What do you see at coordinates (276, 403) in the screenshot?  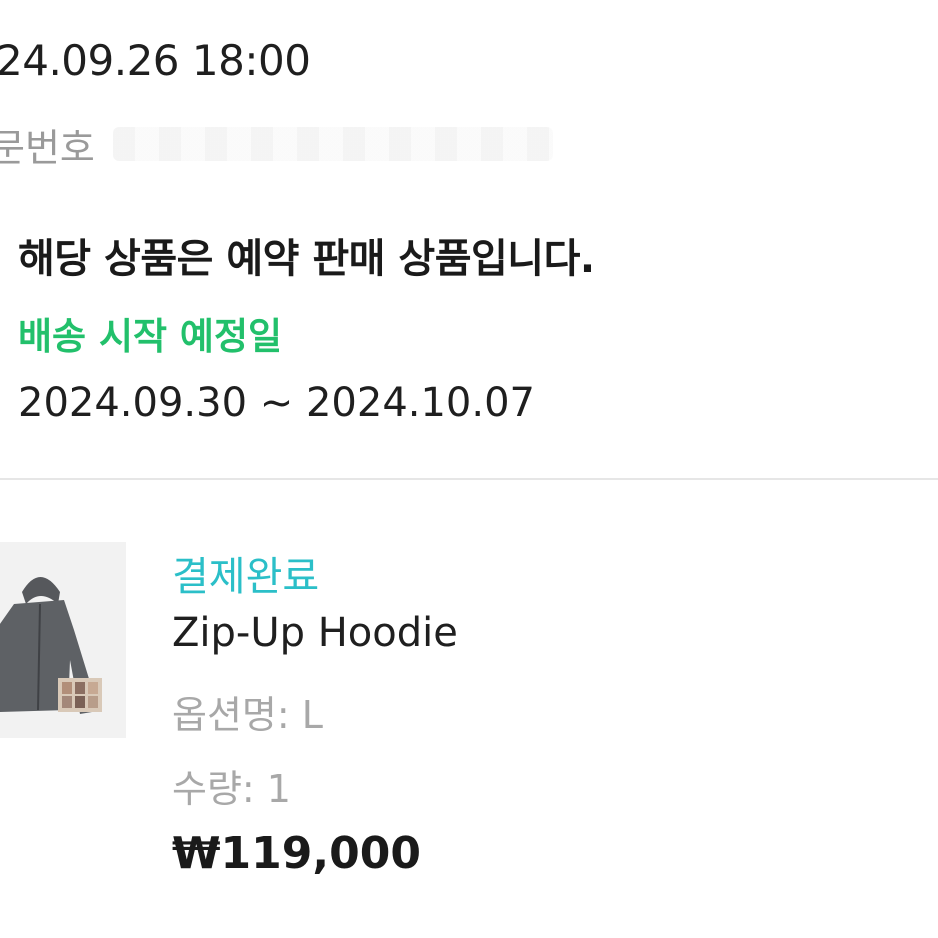 I see `shipping-date-range: 2024.09.30 ~ 2024.10.07` at bounding box center [276, 403].